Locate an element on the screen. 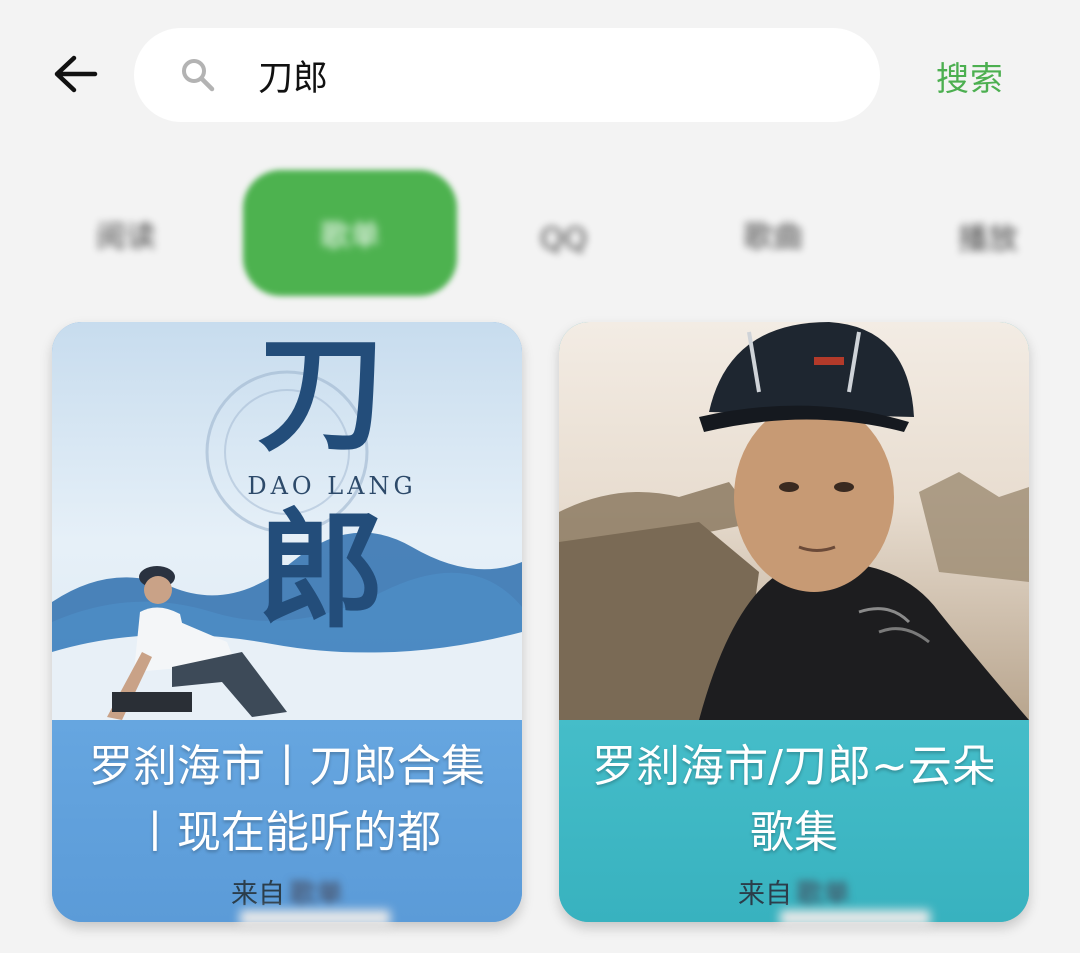  search-input is located at coordinates (518, 75).